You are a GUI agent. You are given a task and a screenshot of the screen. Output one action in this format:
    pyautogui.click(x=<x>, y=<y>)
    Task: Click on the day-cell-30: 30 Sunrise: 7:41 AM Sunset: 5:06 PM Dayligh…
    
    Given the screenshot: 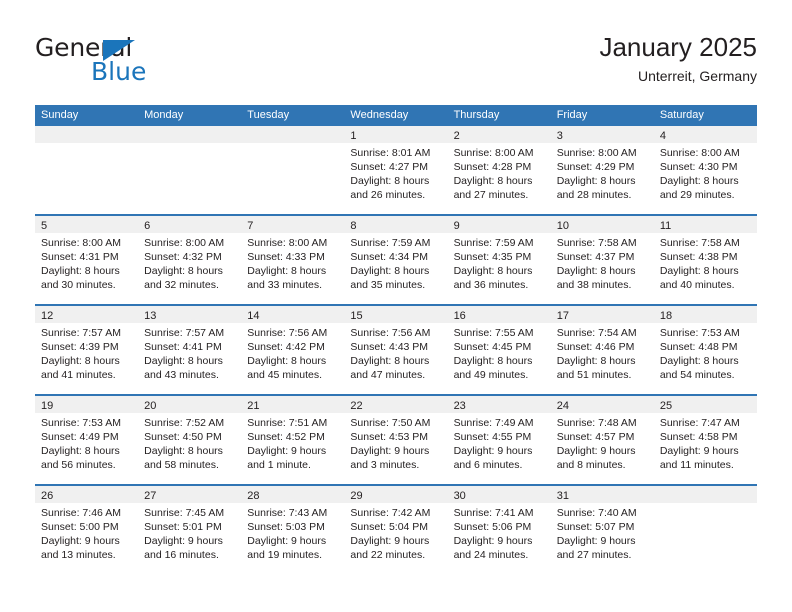 What is the action you would take?
    pyautogui.click(x=499, y=530)
    